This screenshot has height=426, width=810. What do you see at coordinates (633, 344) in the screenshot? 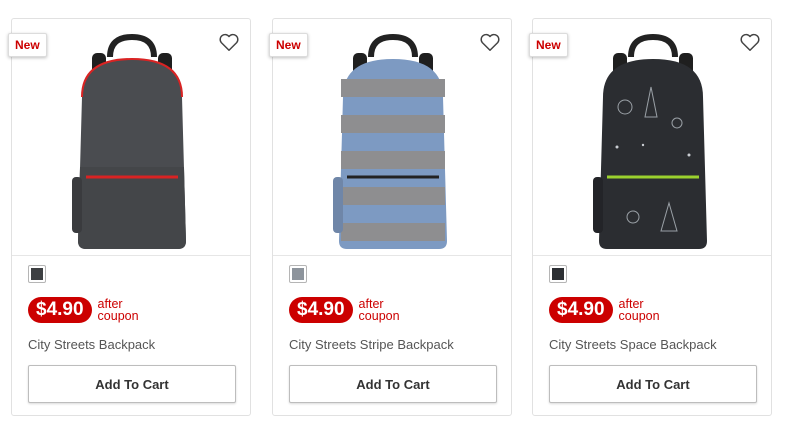
I see `product-name: City Streets Space Backpack` at bounding box center [633, 344].